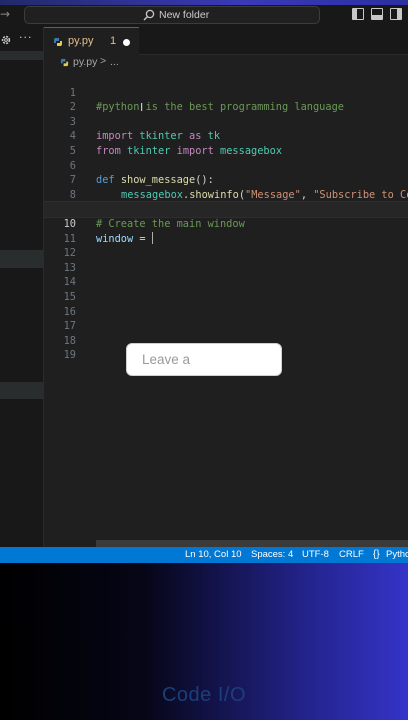  Describe the element at coordinates (226, 318) in the screenshot. I see `code-line: 17` at that location.